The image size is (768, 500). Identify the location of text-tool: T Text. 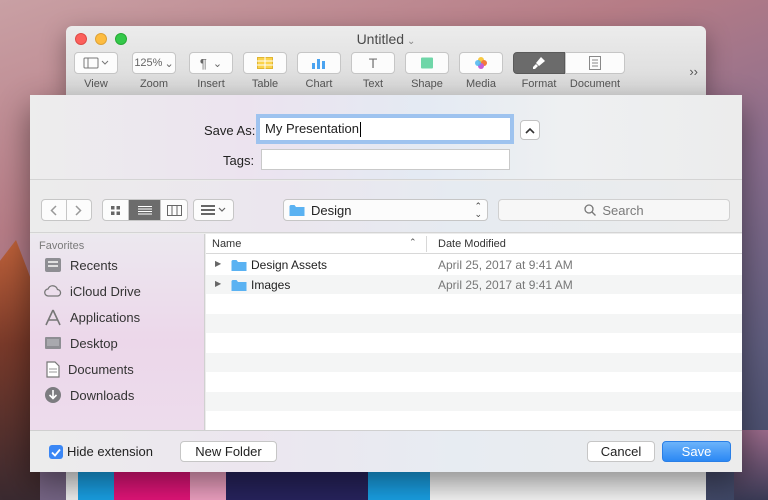
(373, 71).